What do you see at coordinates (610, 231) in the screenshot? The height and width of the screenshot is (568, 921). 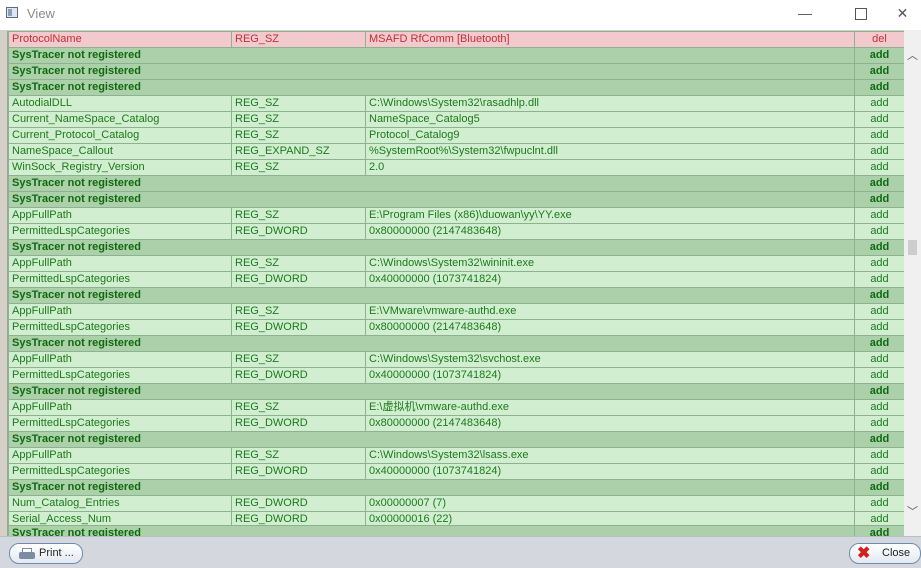 I see `row-value: 0x80000000 (2147483648)` at bounding box center [610, 231].